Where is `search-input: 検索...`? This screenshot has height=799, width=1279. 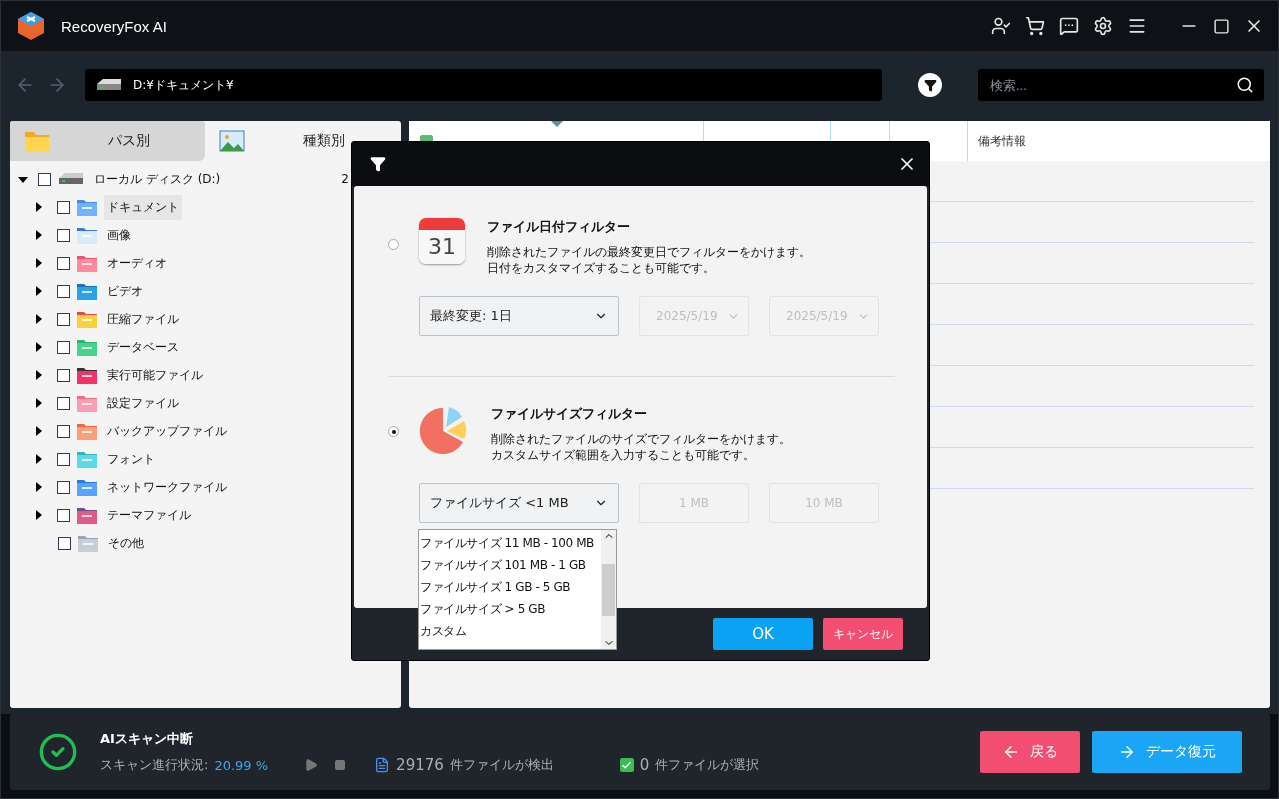 search-input: 検索... is located at coordinates (1112, 85).